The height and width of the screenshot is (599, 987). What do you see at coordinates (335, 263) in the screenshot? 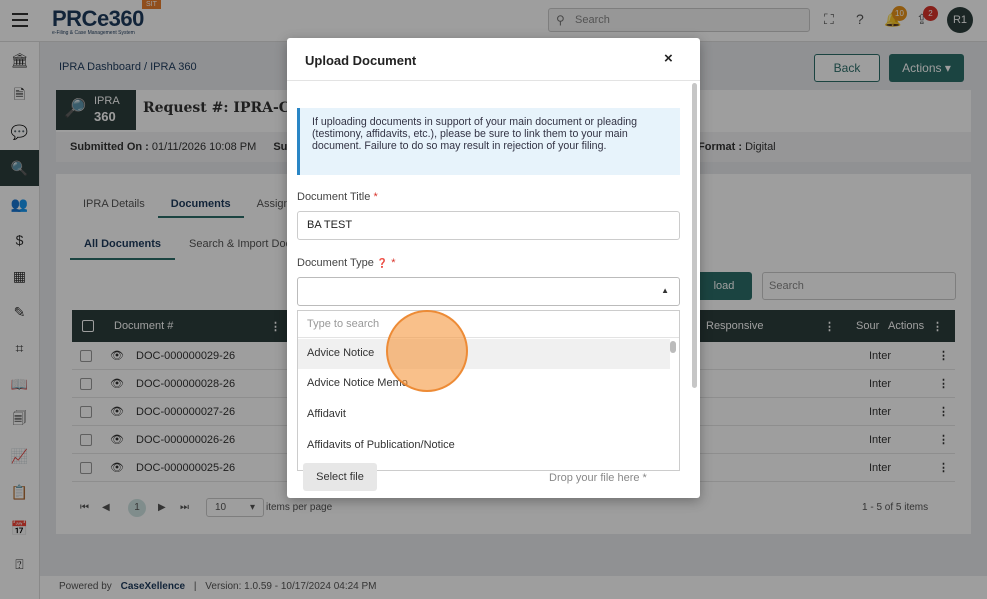
I see `document-type-label-text: Document Type` at bounding box center [335, 263].